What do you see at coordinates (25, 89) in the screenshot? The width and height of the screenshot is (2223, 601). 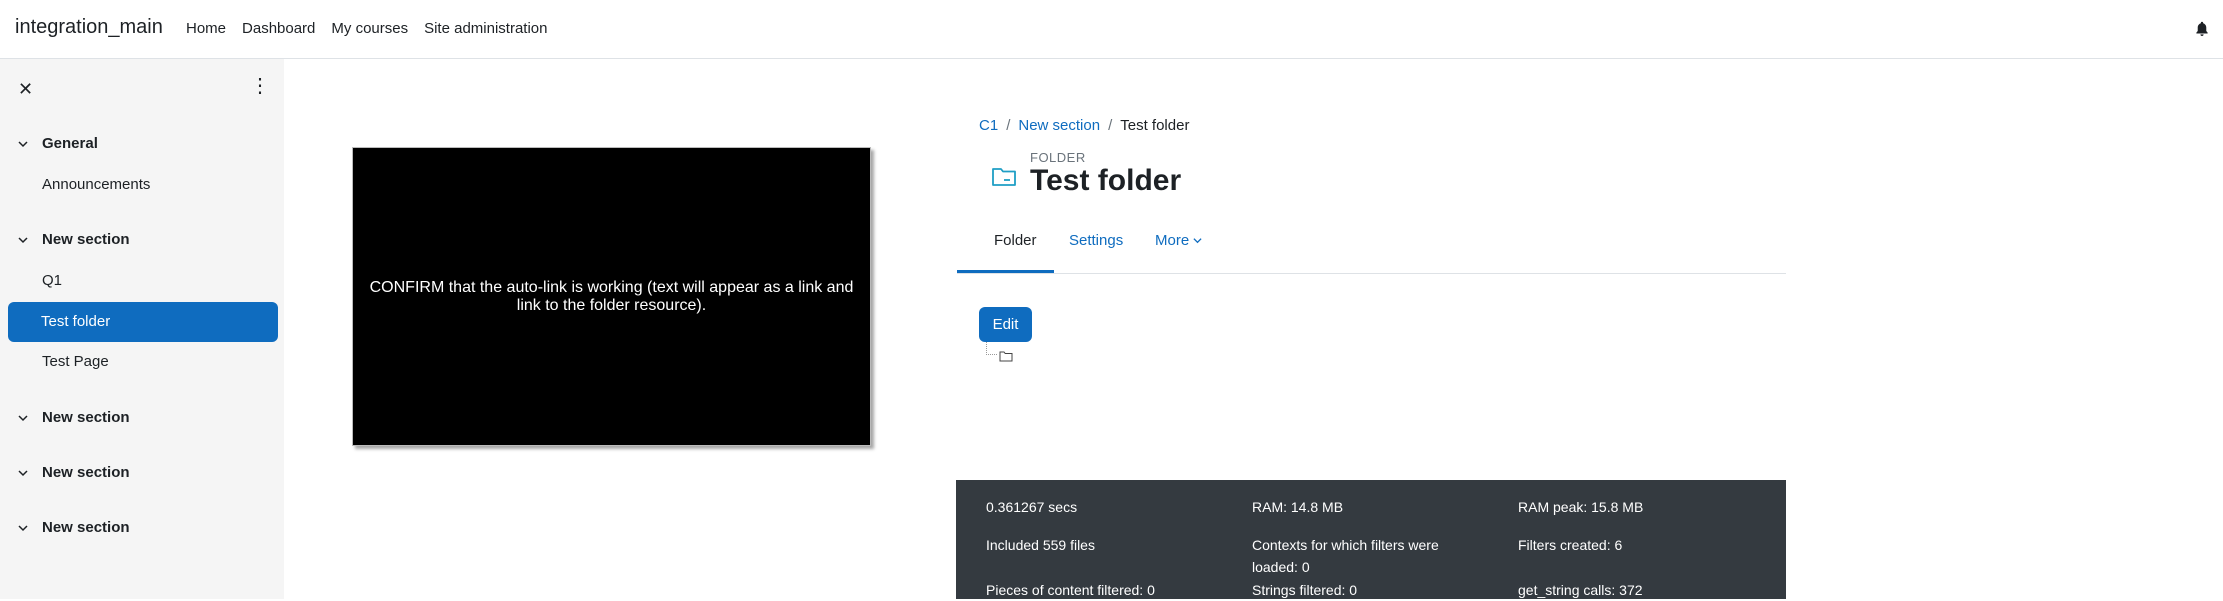 I see `close-icon: ✕` at bounding box center [25, 89].